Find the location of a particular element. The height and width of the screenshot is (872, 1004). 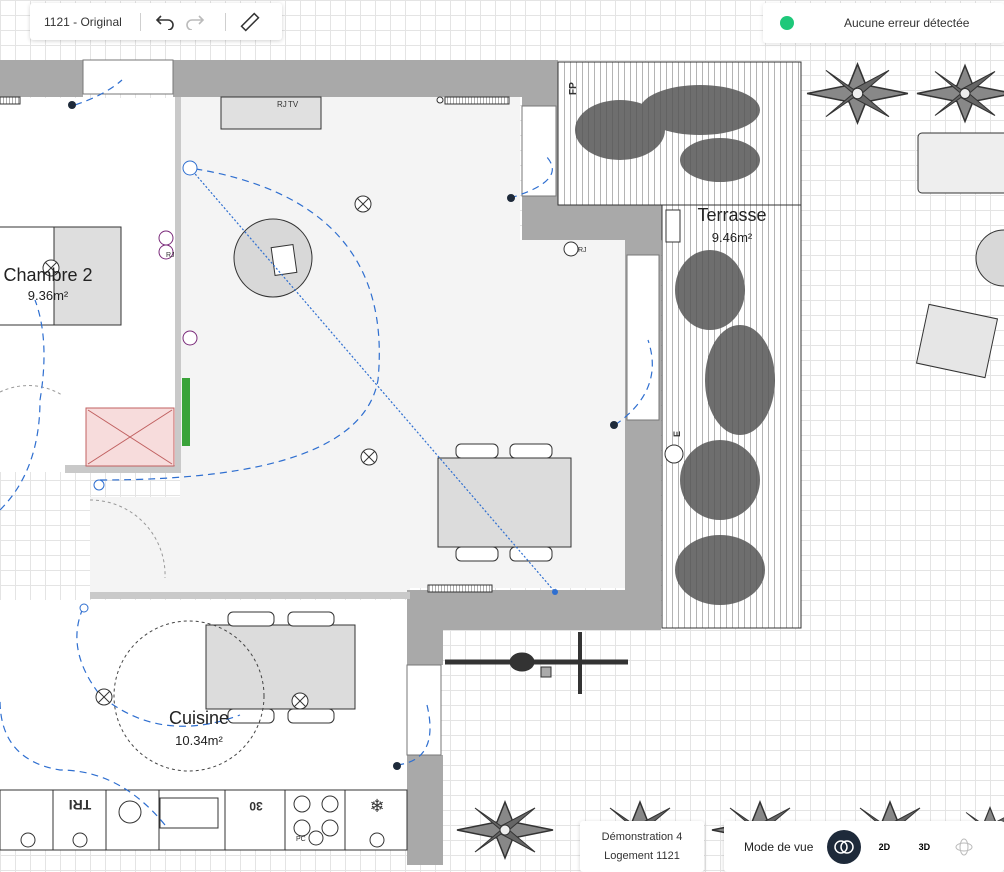

dishwasher-icon is located at coordinates (189, 813).